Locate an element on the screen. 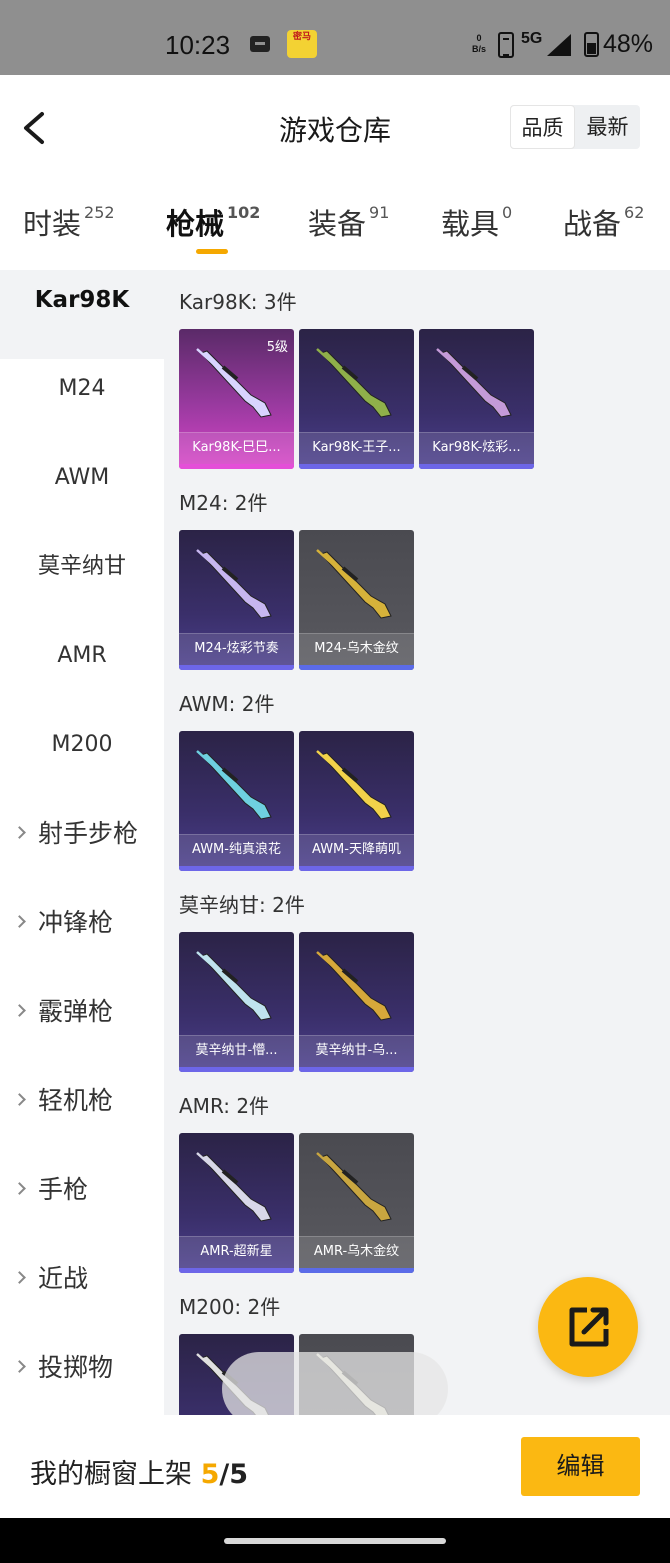 This screenshot has height=1563, width=670. skin-name: M24-乌木金纹 is located at coordinates (356, 649).